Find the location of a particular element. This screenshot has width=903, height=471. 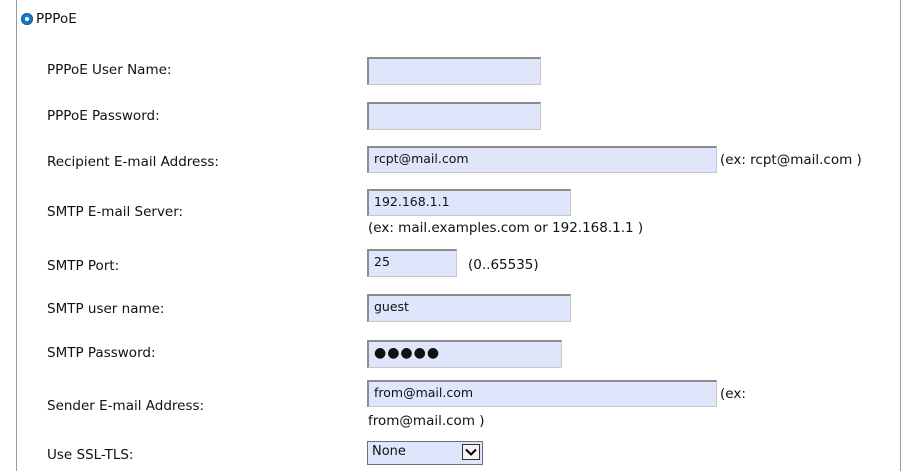

recipient-email-label: Recipient E-mail Address: is located at coordinates (133, 162).